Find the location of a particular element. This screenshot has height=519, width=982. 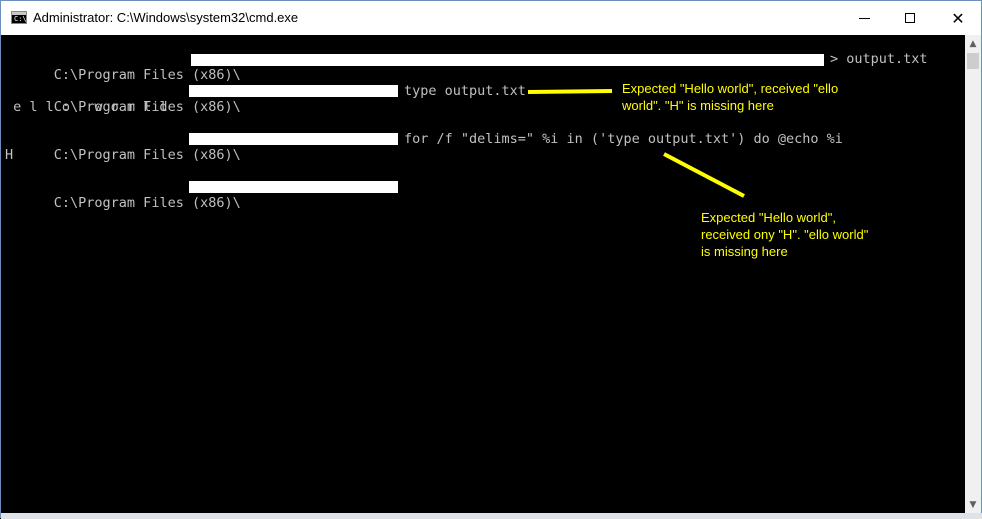

cmd-icon: C:\ is located at coordinates (19, 17).